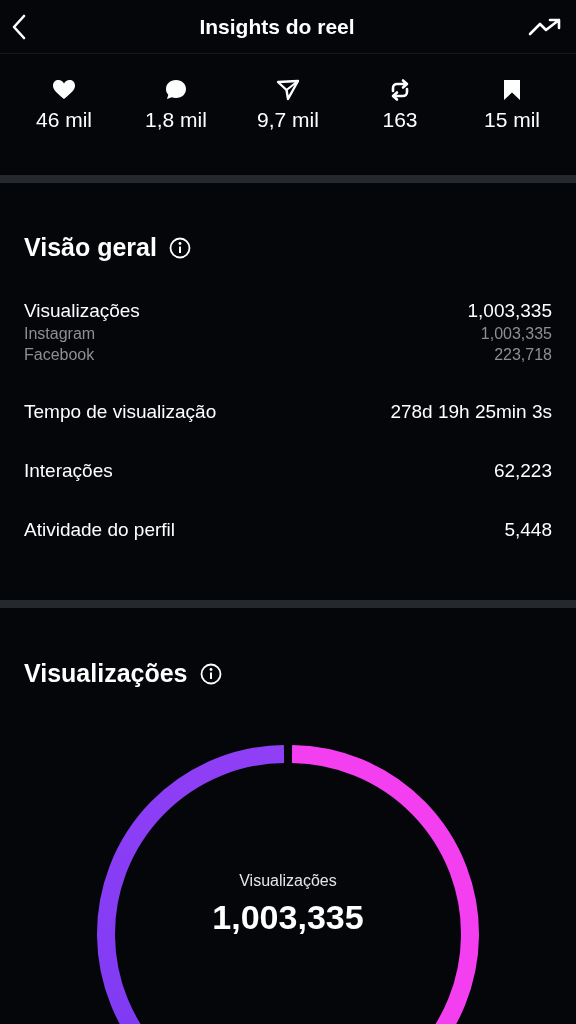  What do you see at coordinates (64, 90) in the screenshot?
I see `heart-icon` at bounding box center [64, 90].